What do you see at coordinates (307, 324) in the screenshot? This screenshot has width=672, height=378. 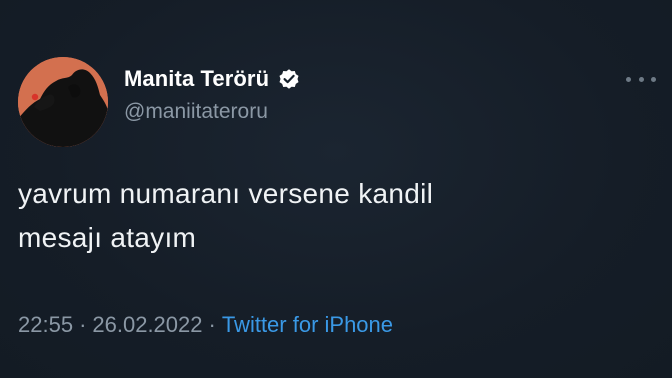 I see `tweet-source-link: Twitter for iPhone` at bounding box center [307, 324].